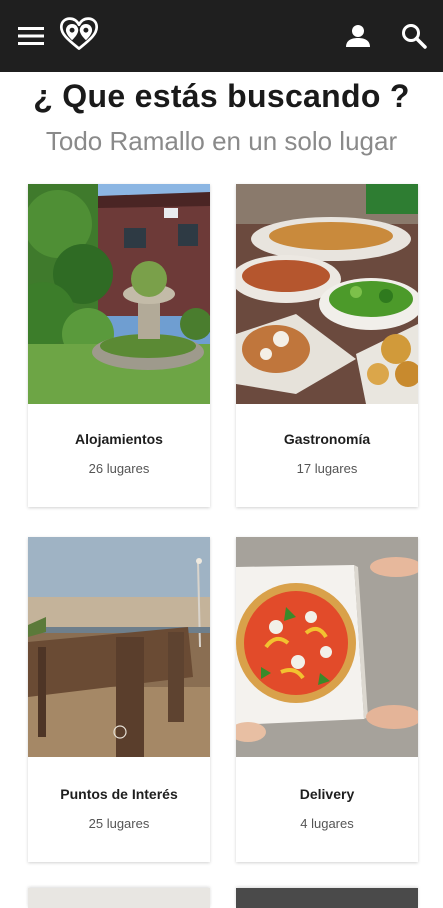 The width and height of the screenshot is (443, 908). What do you see at coordinates (327, 823) in the screenshot?
I see `category-count: 4 lugares` at bounding box center [327, 823].